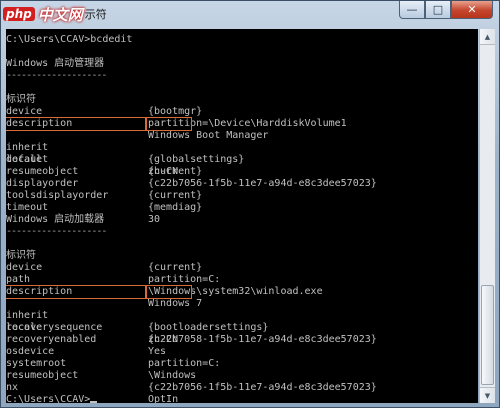 The width and height of the screenshot is (500, 408). I want to click on watermark-logo: php, so click(19, 14).